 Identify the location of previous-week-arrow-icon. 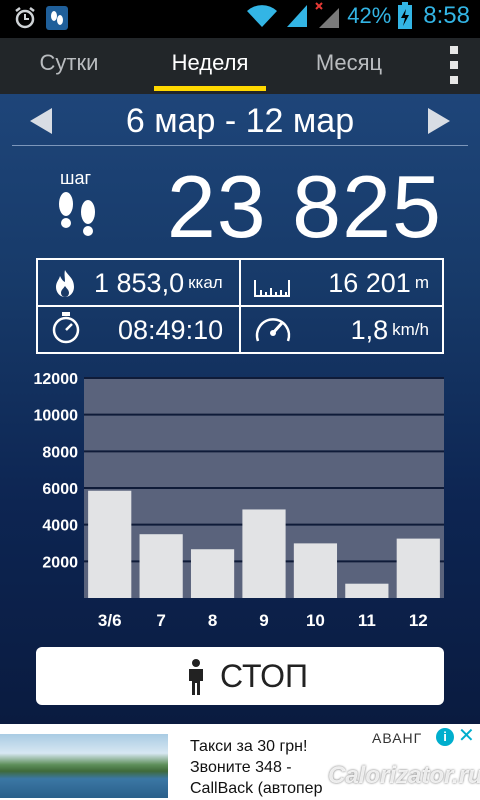
(41, 121).